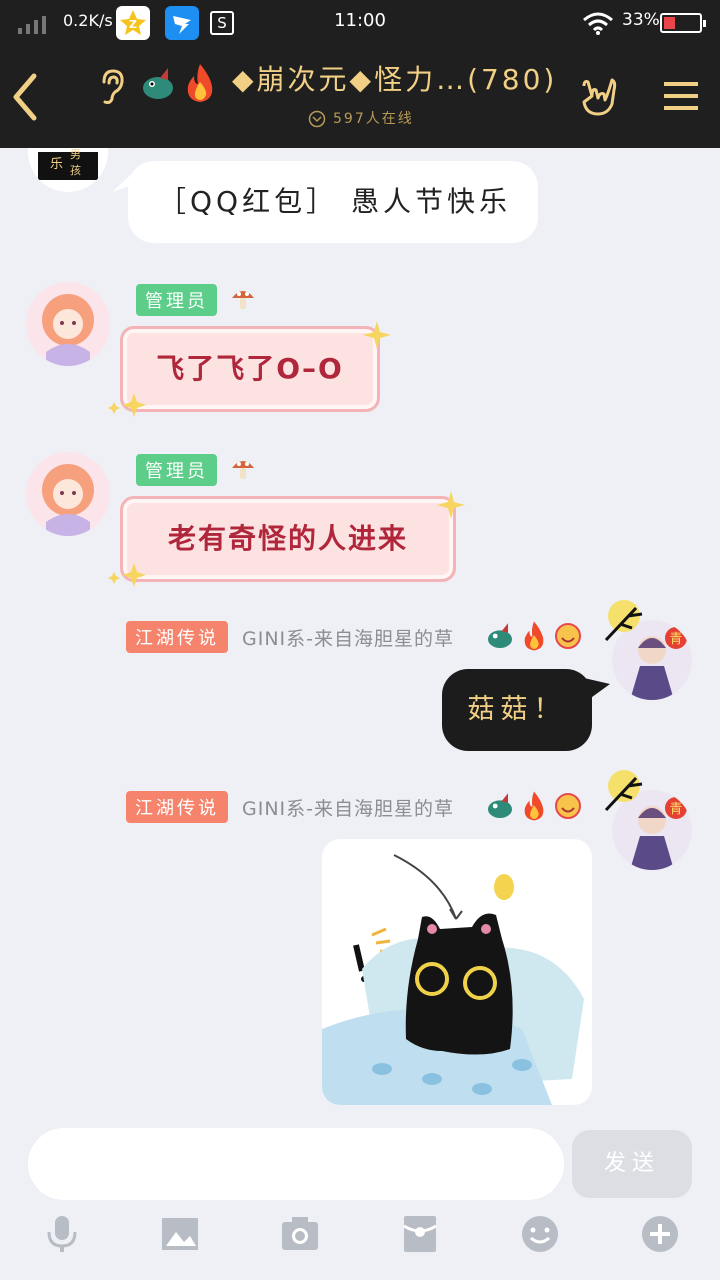 The height and width of the screenshot is (1280, 720). Describe the element at coordinates (25, 97) in the screenshot. I see `back-icon` at that location.